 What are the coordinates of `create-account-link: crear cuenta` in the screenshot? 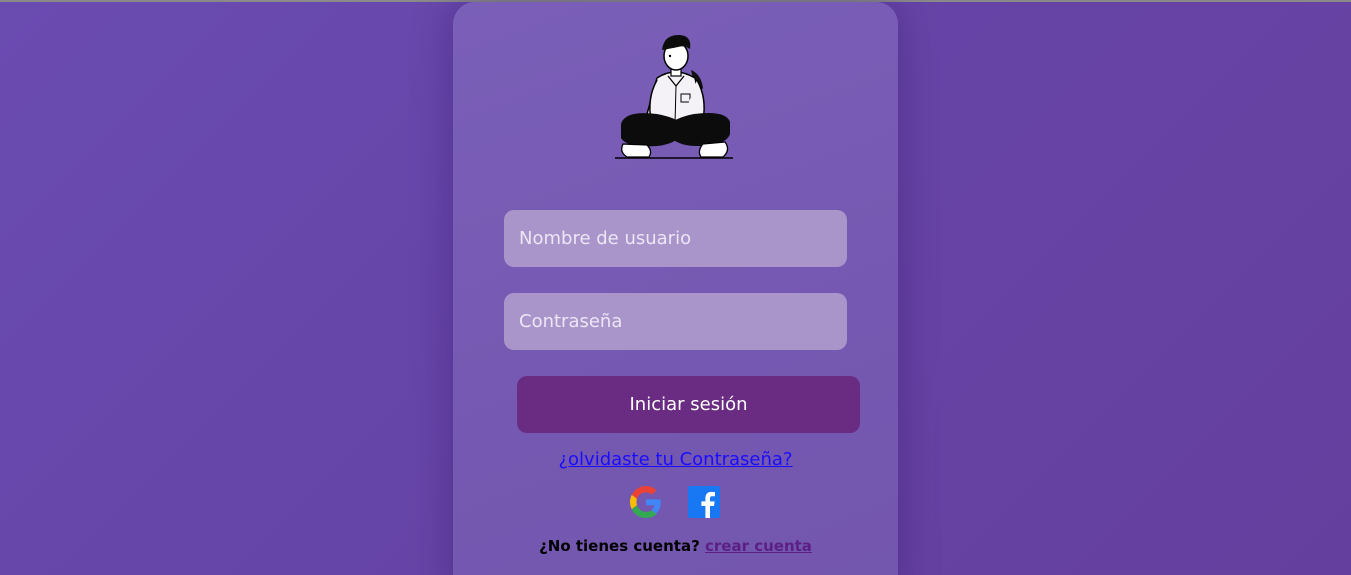 It's located at (758, 546).